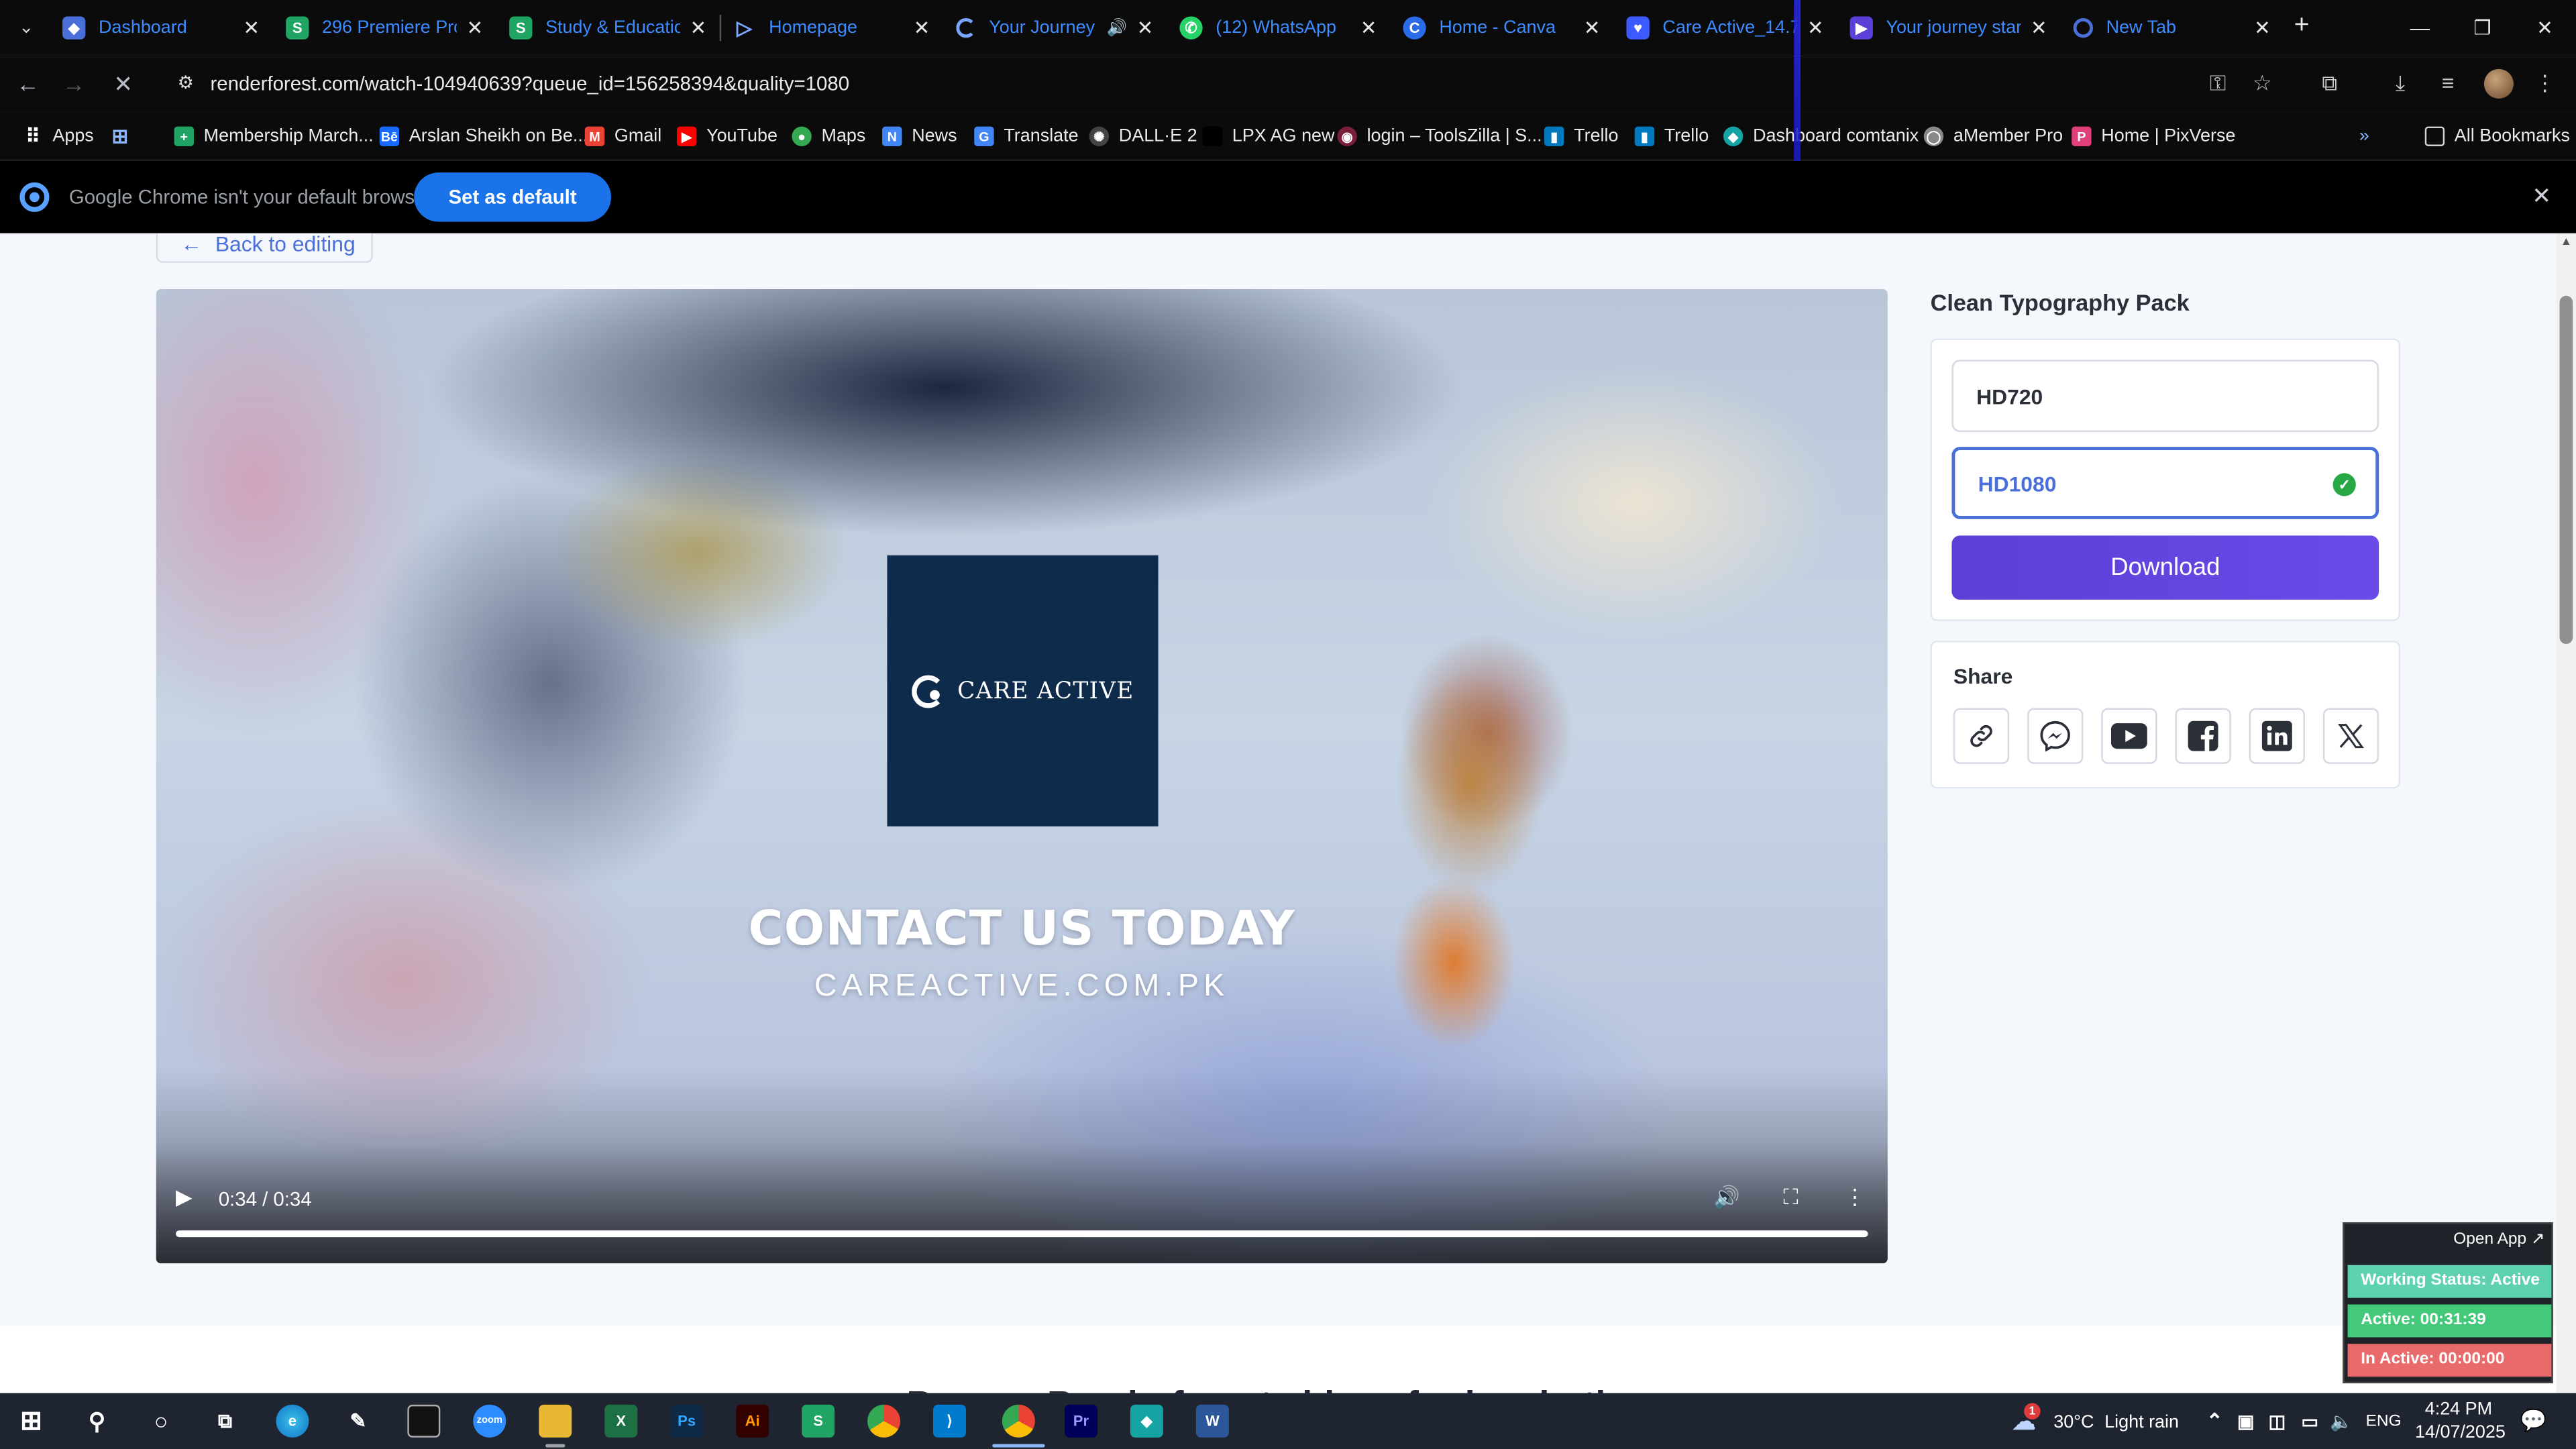  I want to click on restore-icon: ❐, so click(2482, 28).